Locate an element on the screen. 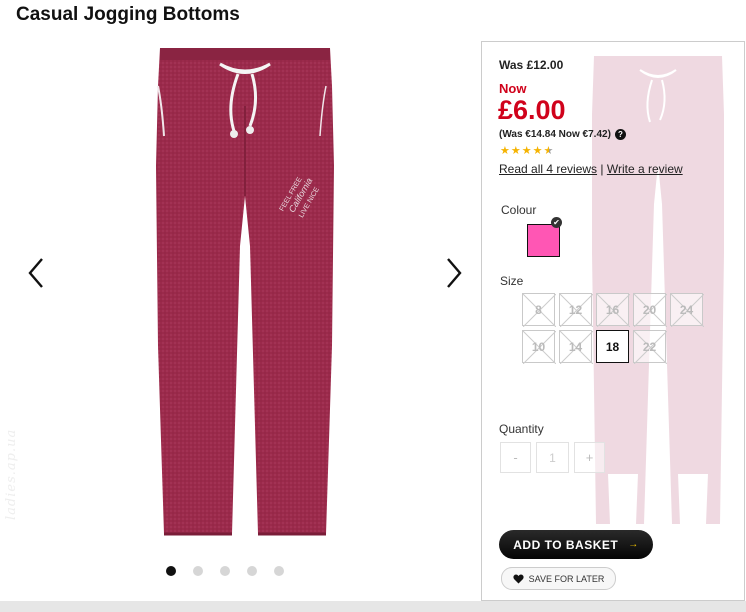  carousel-dots is located at coordinates (225, 571).